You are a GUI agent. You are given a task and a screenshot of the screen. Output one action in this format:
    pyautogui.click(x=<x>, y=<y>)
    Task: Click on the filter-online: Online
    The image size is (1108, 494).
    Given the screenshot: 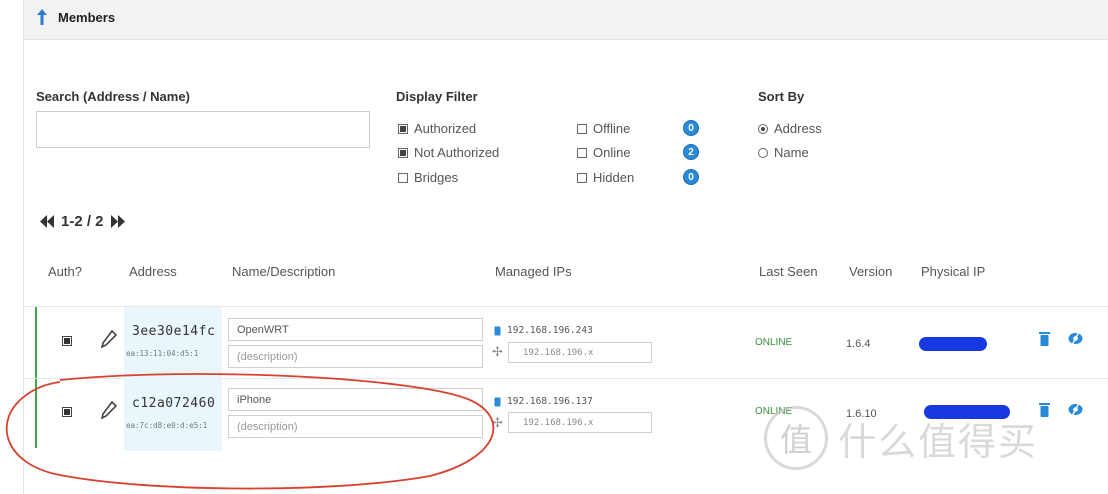 What is the action you would take?
    pyautogui.click(x=604, y=152)
    